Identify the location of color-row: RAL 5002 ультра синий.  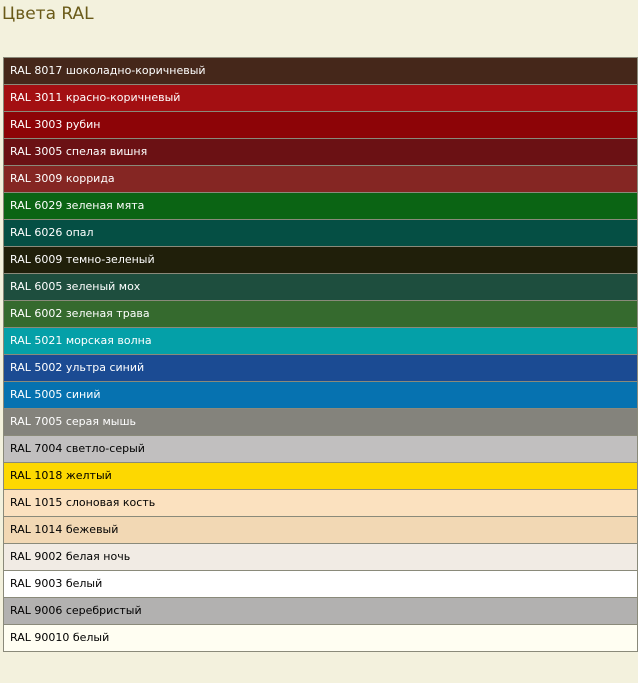
(320, 368).